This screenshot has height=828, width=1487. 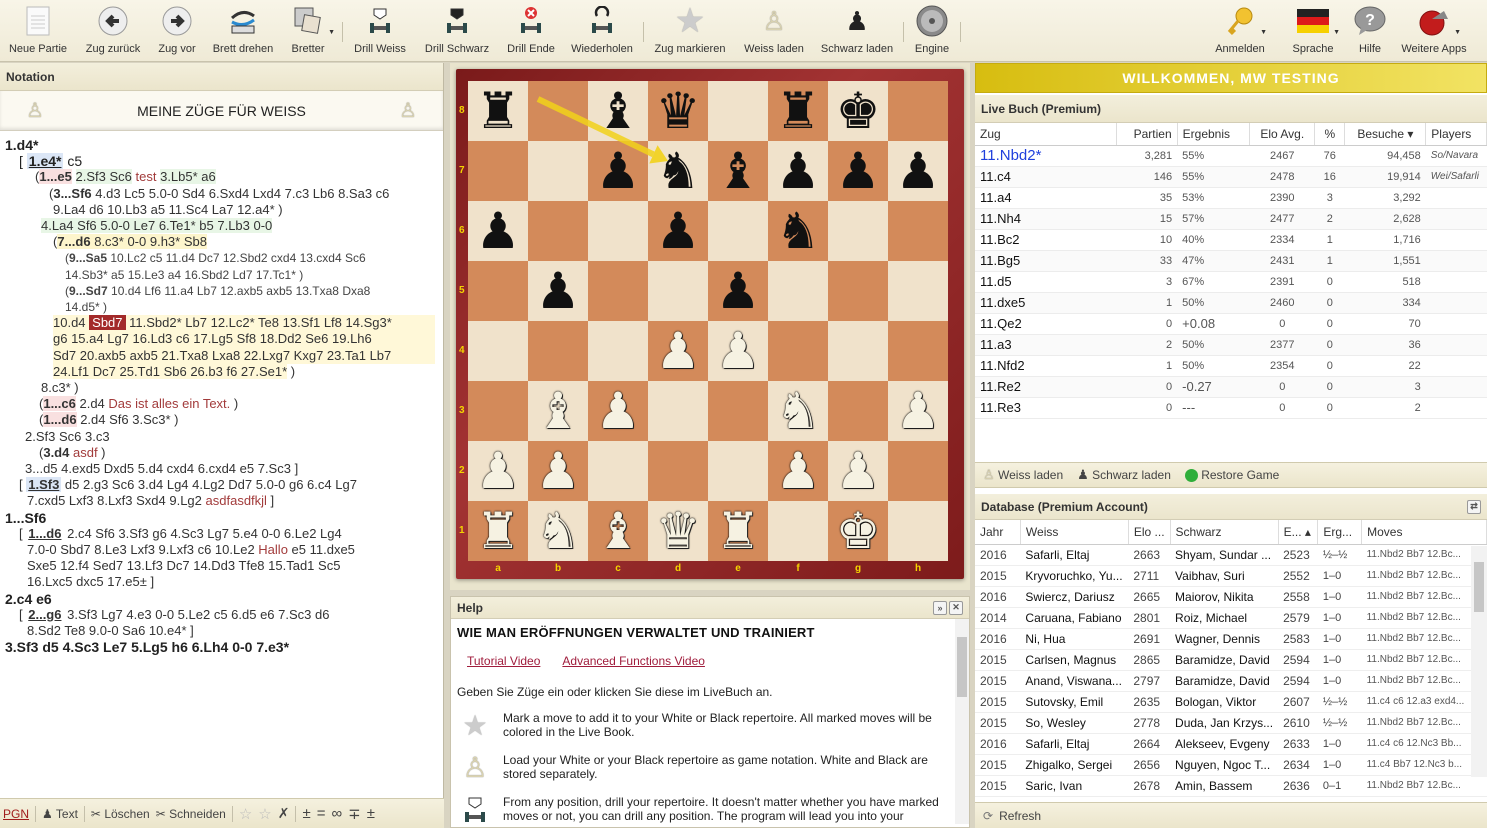 I want to click on square-b4, so click(x=558, y=351).